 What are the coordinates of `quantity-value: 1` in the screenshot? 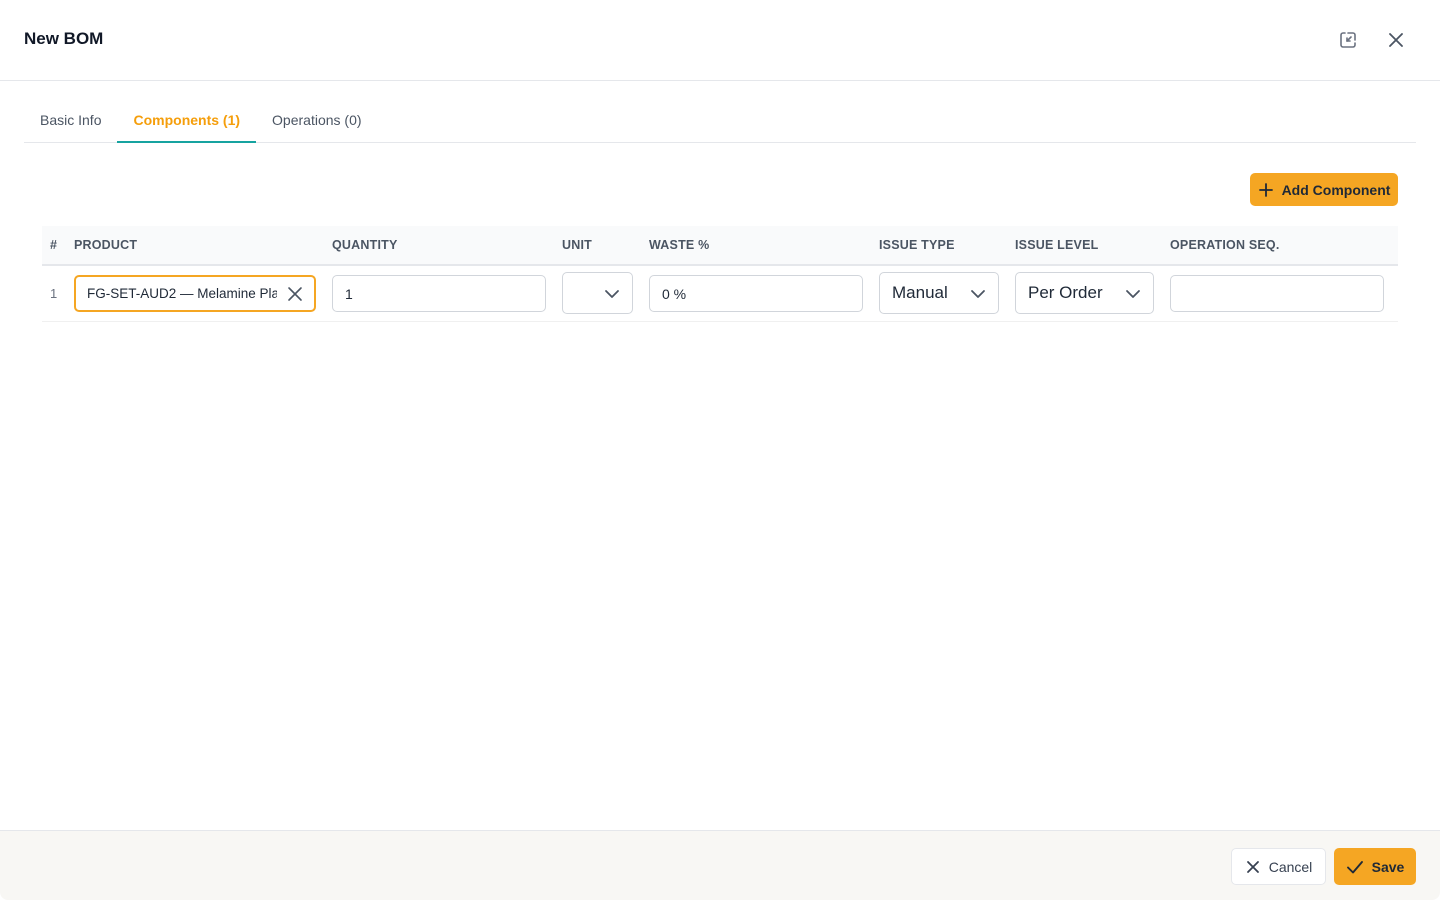 It's located at (349, 293).